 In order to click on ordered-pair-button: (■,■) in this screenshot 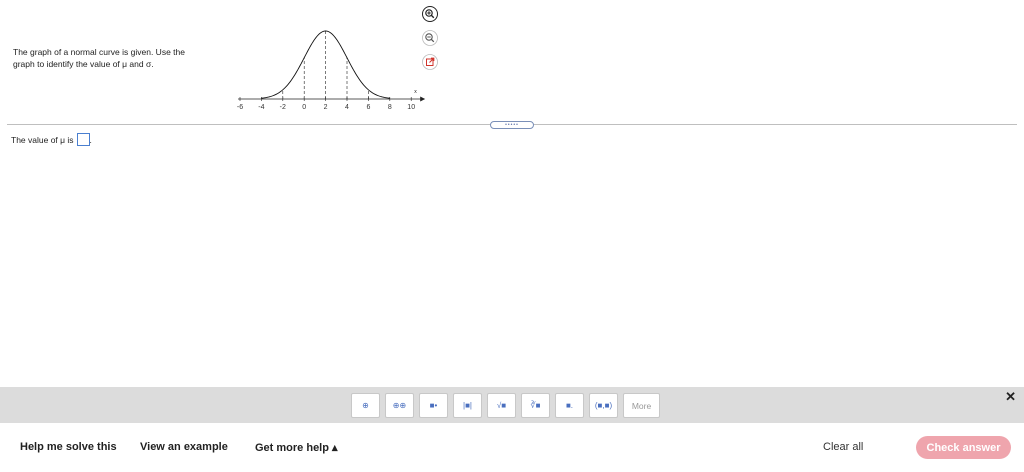, I will do `click(603, 405)`.